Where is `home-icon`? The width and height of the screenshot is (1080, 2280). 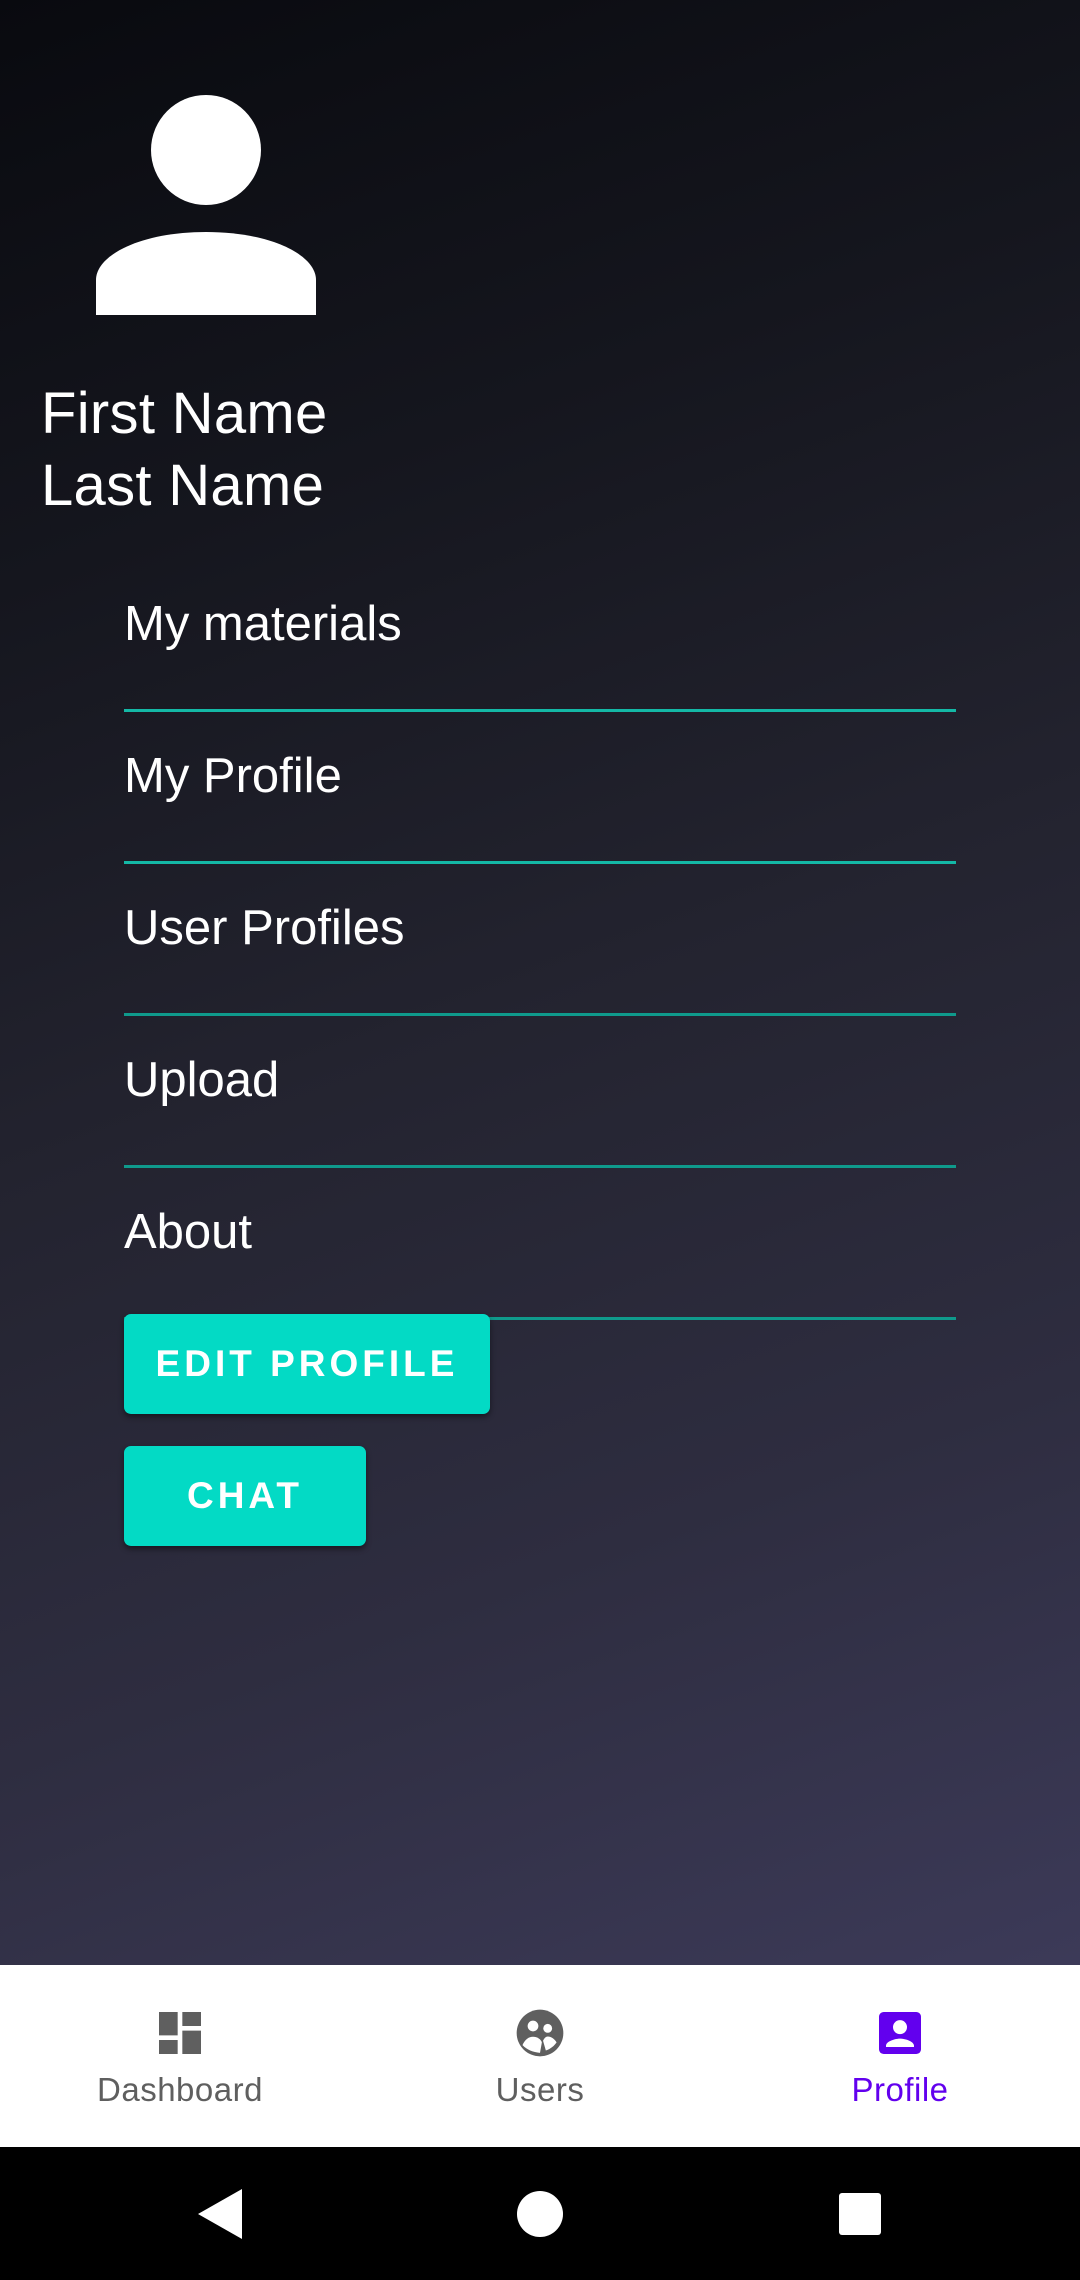 home-icon is located at coordinates (540, 2213).